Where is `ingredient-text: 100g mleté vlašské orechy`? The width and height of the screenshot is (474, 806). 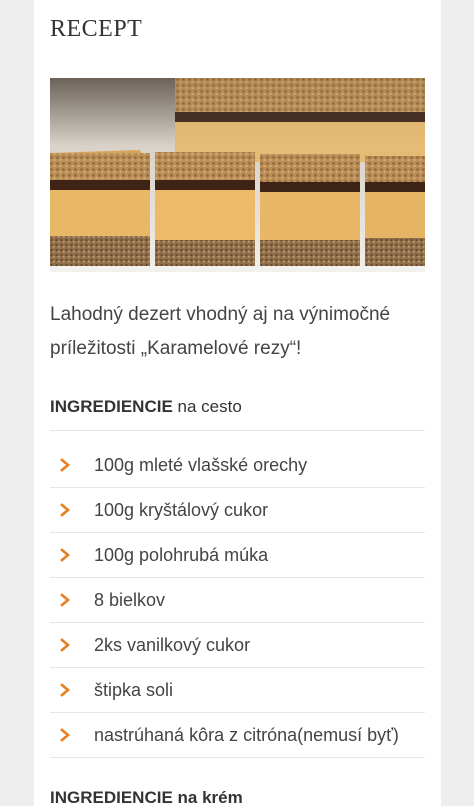
ingredient-text: 100g mleté vlašské orechy is located at coordinates (201, 464).